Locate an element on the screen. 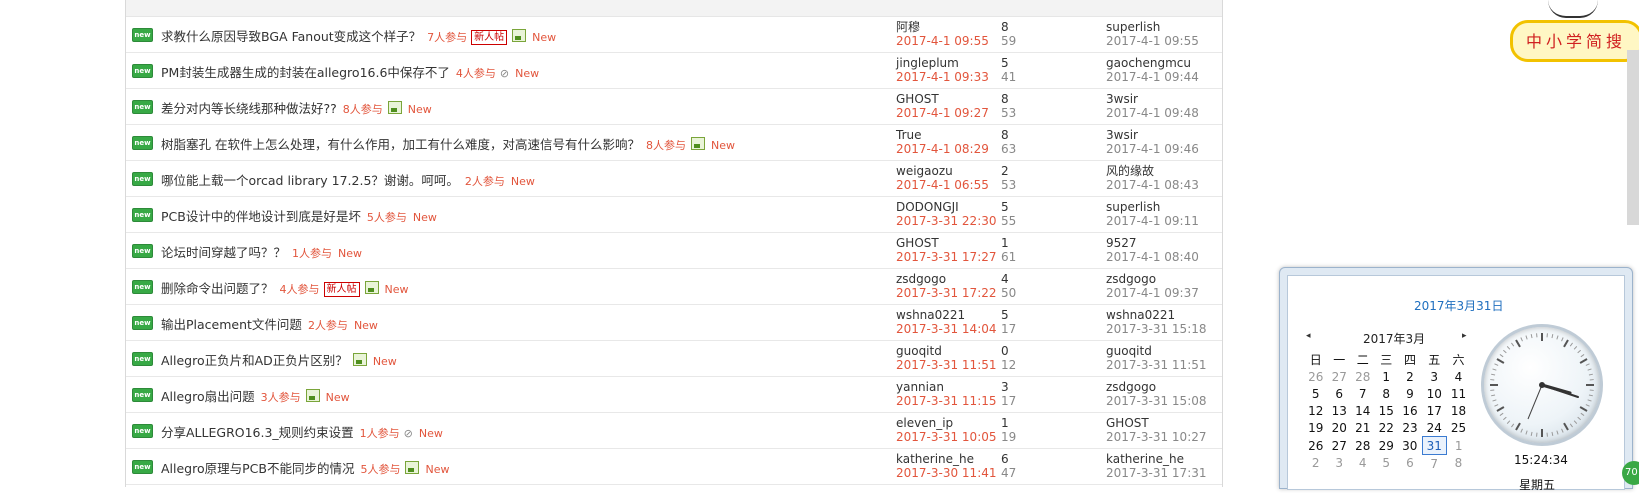  last-post-date: 2017-3-31 11:51 is located at coordinates (1156, 365).